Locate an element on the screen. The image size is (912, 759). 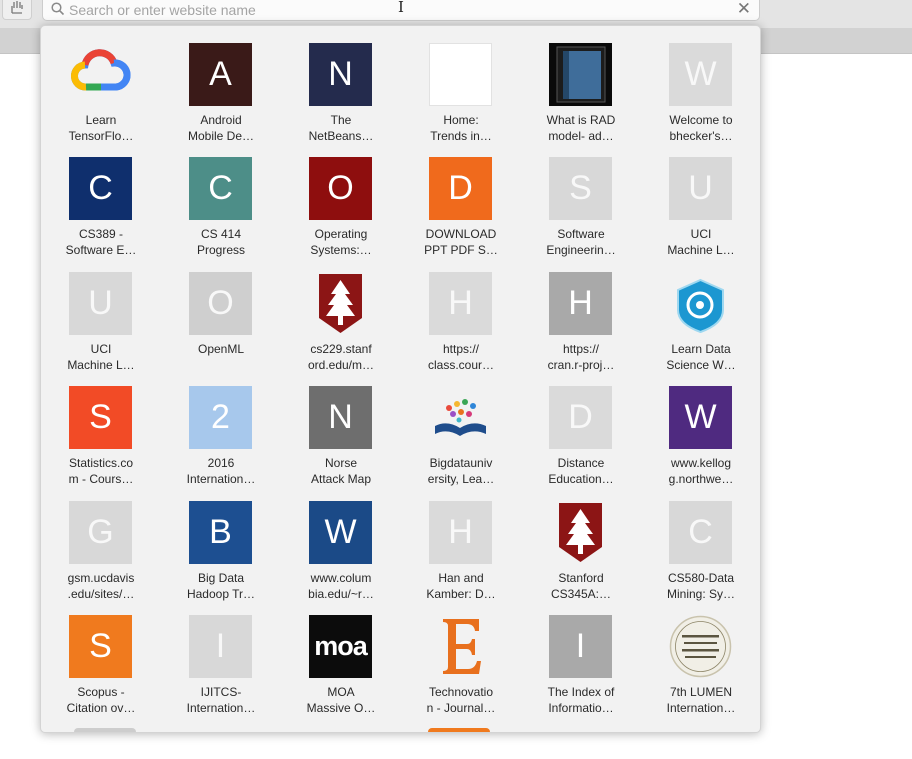
letter-favicon-icon: 2 is located at coordinates (220, 417).